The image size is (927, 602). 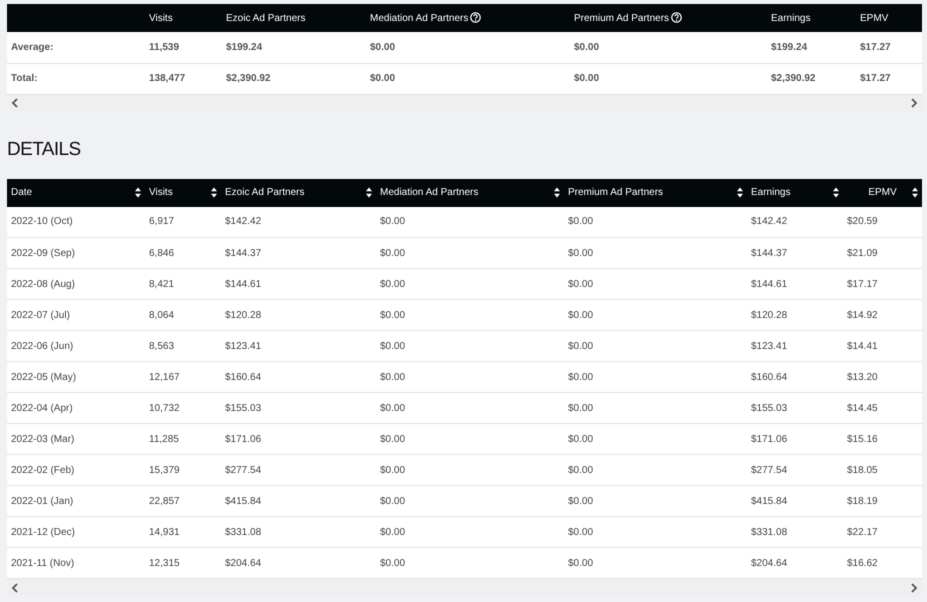 I want to click on column-header: EPMV, so click(x=882, y=192).